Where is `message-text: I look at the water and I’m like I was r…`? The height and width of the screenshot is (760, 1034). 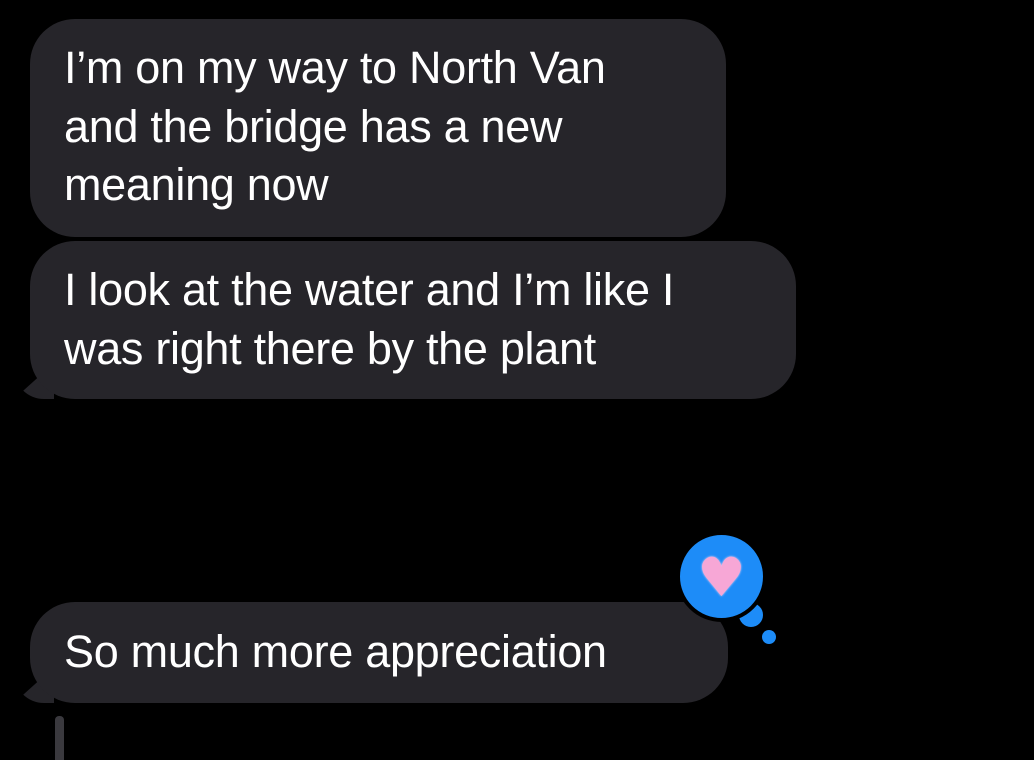 message-text: I look at the water and I’m like I was r… is located at coordinates (369, 319).